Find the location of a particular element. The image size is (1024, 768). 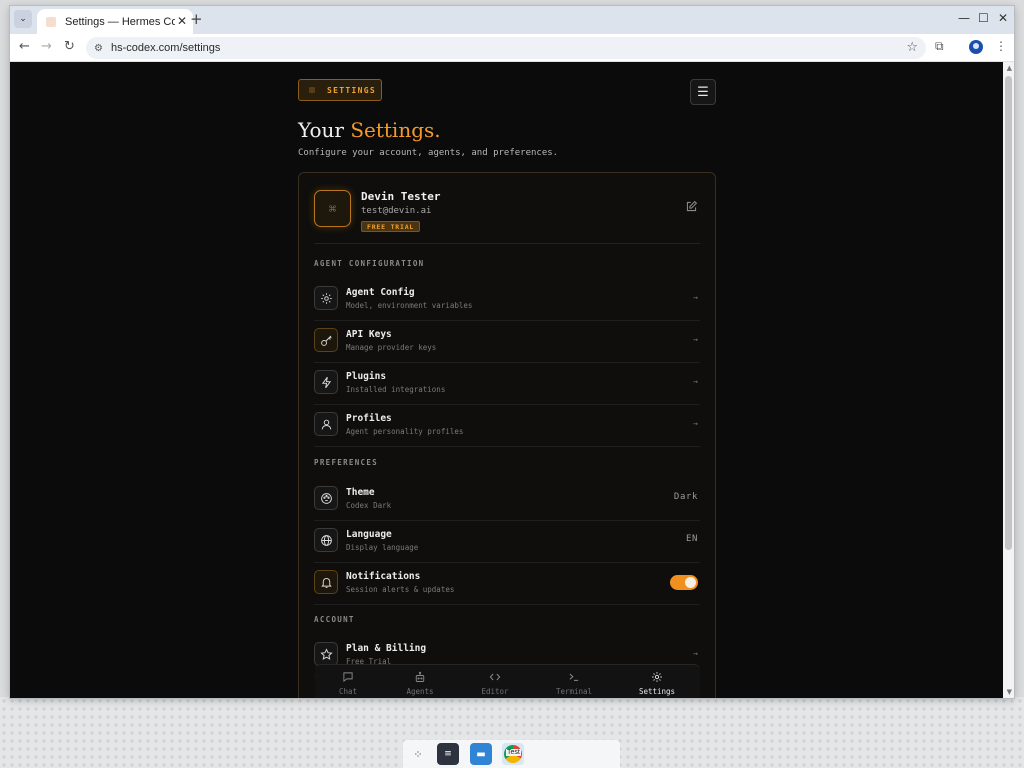

user-icon is located at coordinates (326, 424).